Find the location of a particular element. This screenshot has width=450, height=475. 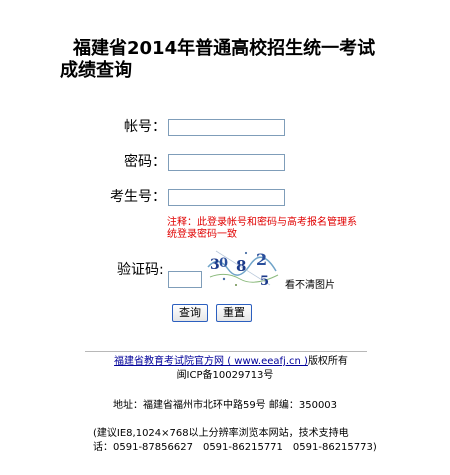

captcha-char: 8 is located at coordinates (241, 266).